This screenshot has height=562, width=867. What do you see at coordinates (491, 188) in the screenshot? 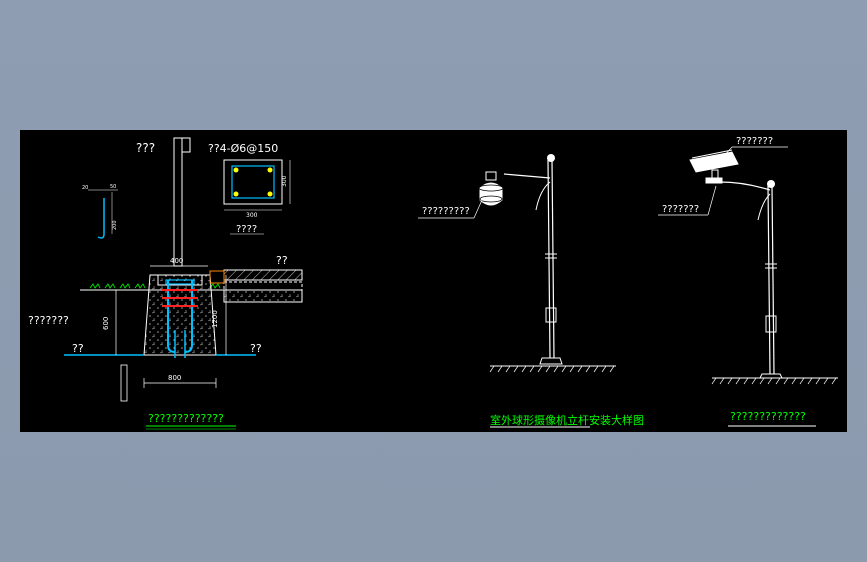
I see `dome-camera` at bounding box center [491, 188].